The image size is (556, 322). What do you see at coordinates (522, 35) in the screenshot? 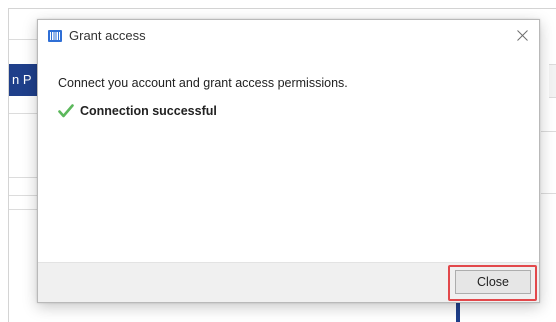
I see `close-x-icon` at bounding box center [522, 35].